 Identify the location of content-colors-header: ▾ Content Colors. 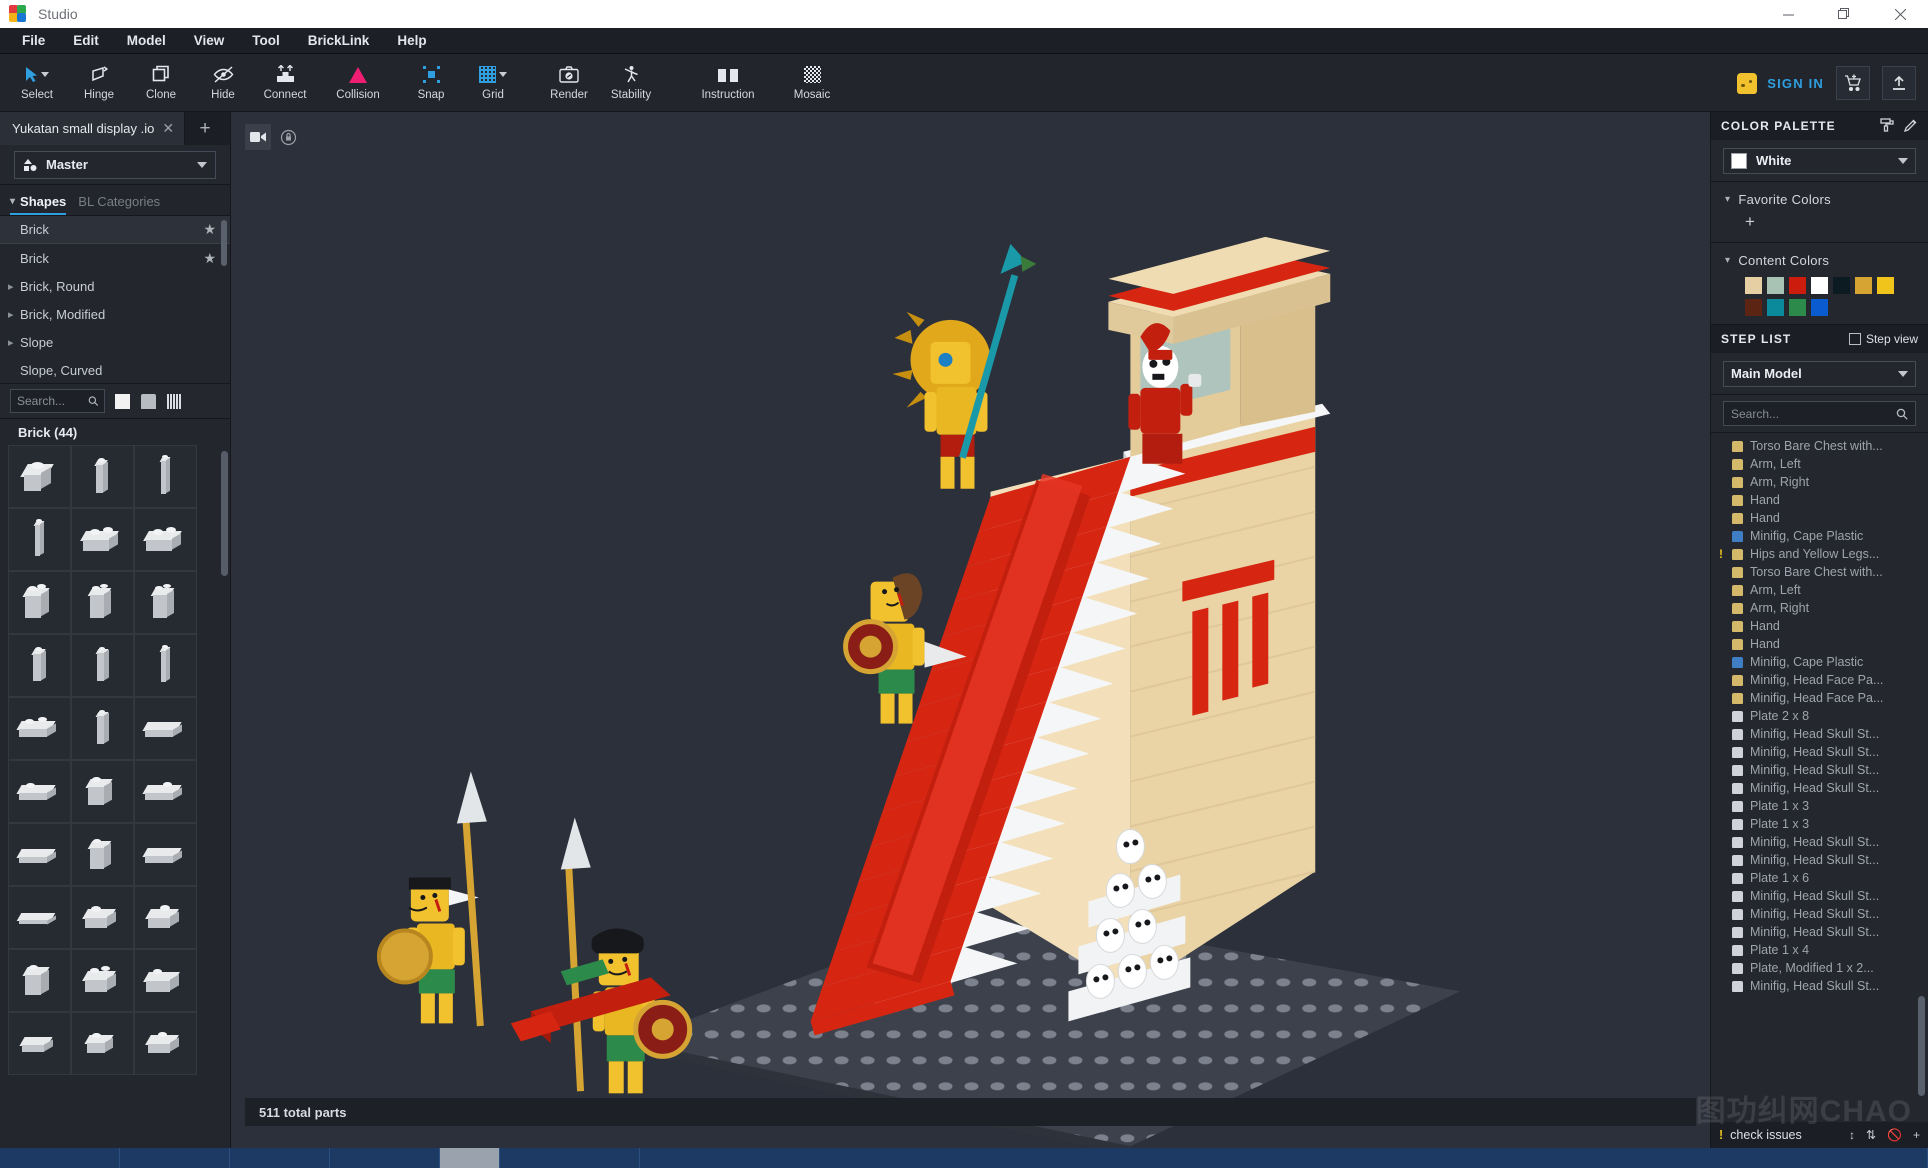
(1819, 260).